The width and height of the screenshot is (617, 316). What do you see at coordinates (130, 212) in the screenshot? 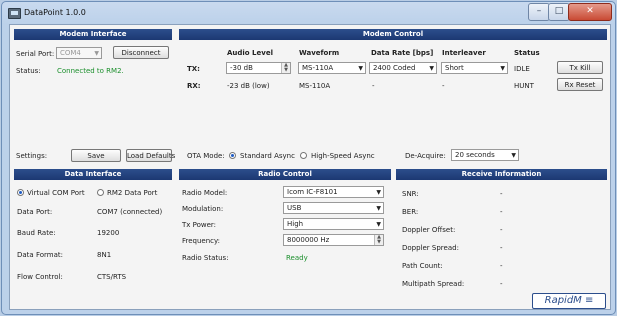
I see `data-port-value: COM7 (connected)` at bounding box center [130, 212].